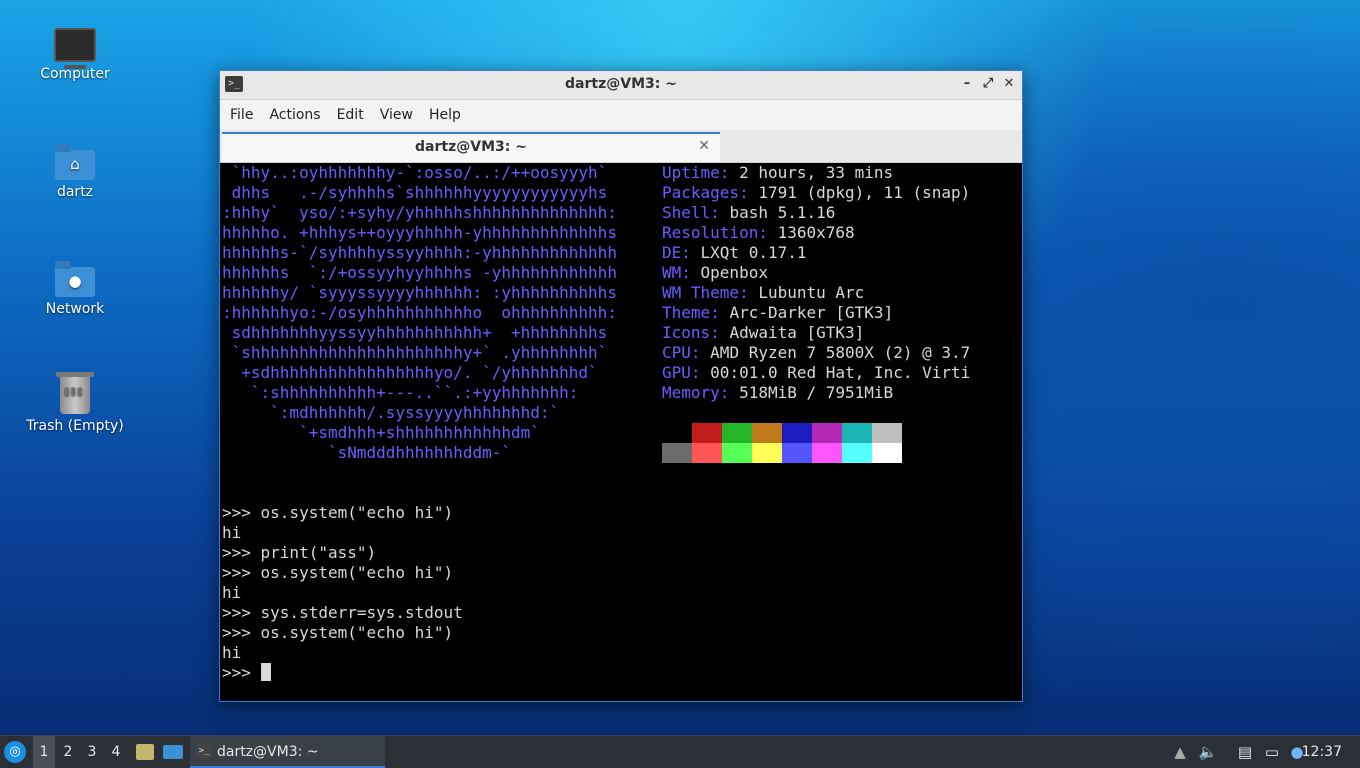 This screenshot has height=768, width=1360. What do you see at coordinates (1272, 752) in the screenshot?
I see `network-icon: ▭` at bounding box center [1272, 752].